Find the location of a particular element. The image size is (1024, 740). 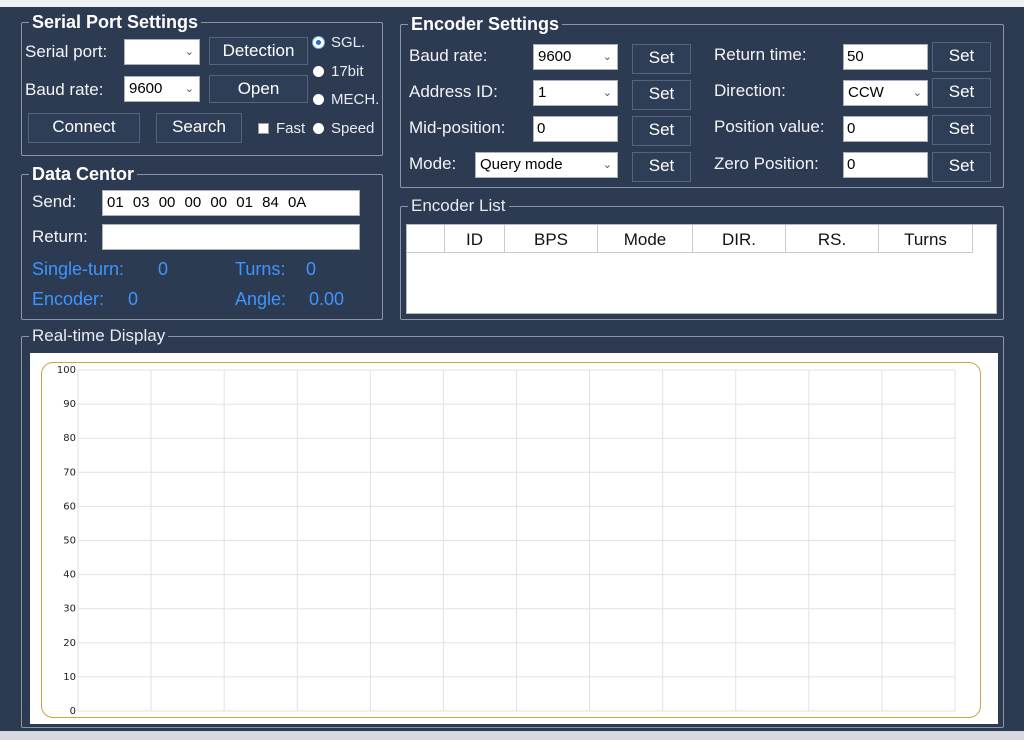

17bit-radio is located at coordinates (318, 71).